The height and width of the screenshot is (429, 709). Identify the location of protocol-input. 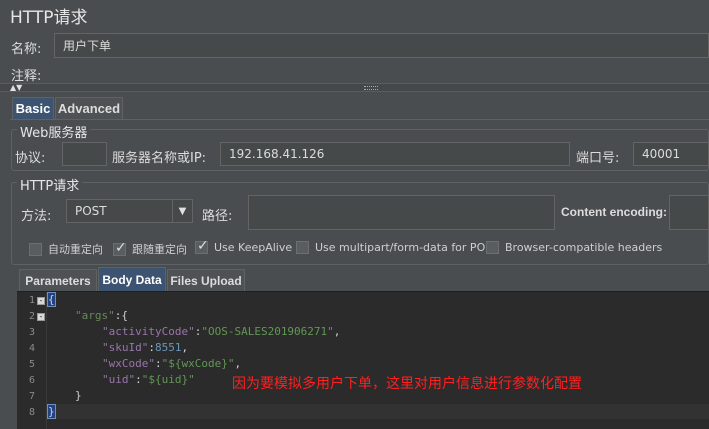
(84, 154).